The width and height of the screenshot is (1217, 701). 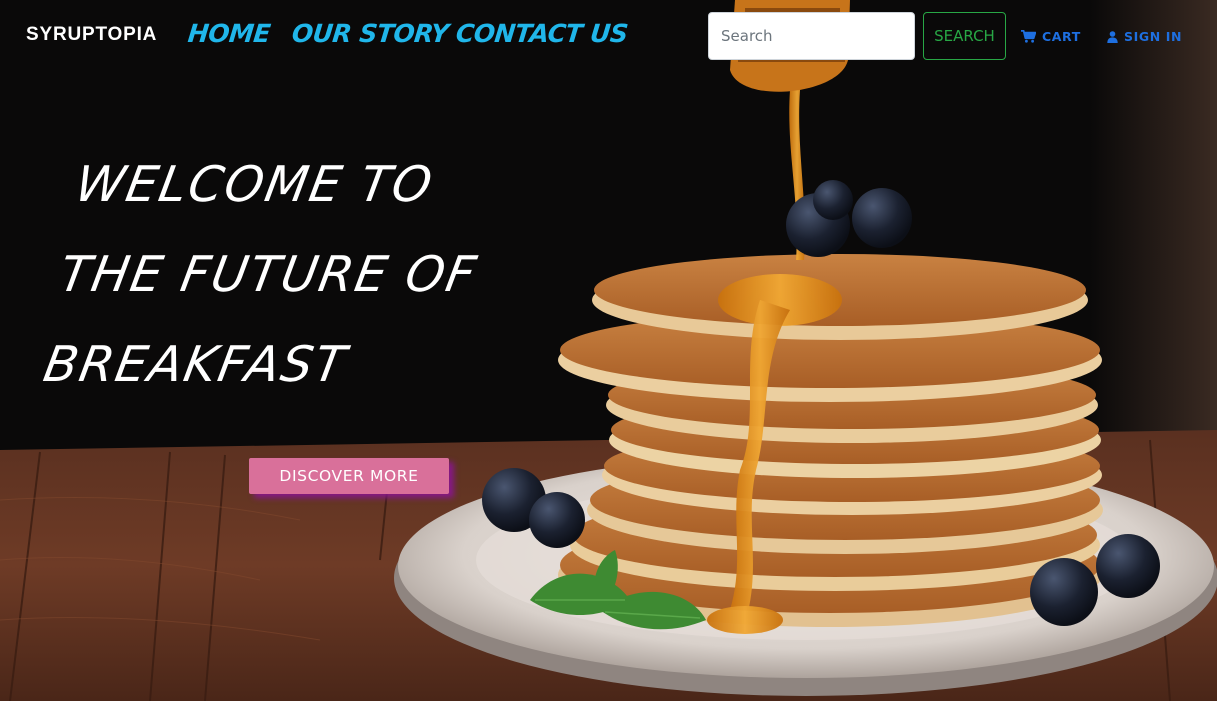 I want to click on nav-link-our-story: OUR STORY, so click(x=369, y=33).